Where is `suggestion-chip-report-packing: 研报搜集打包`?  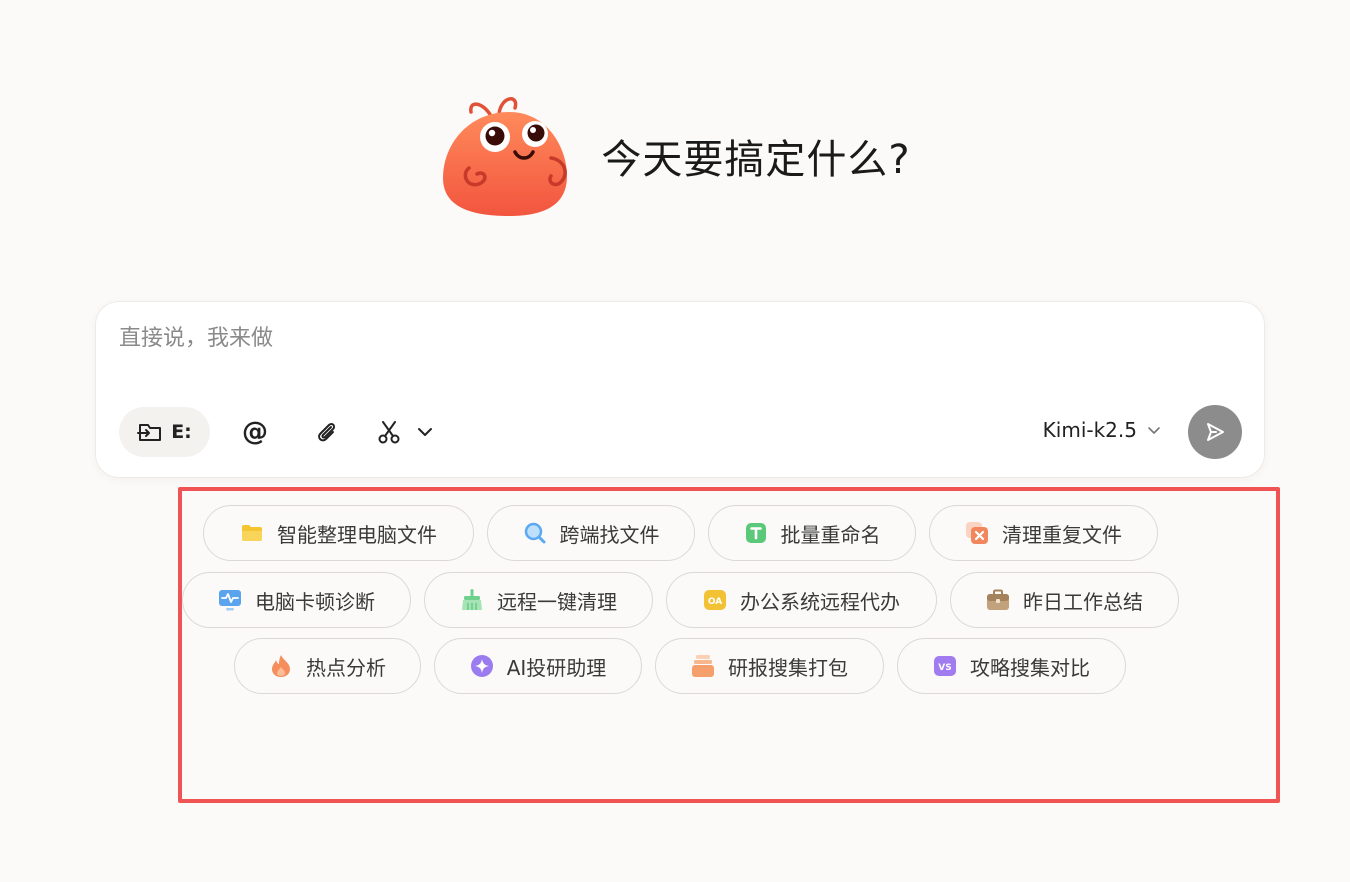
suggestion-chip-report-packing: 研报搜集打包 is located at coordinates (769, 666).